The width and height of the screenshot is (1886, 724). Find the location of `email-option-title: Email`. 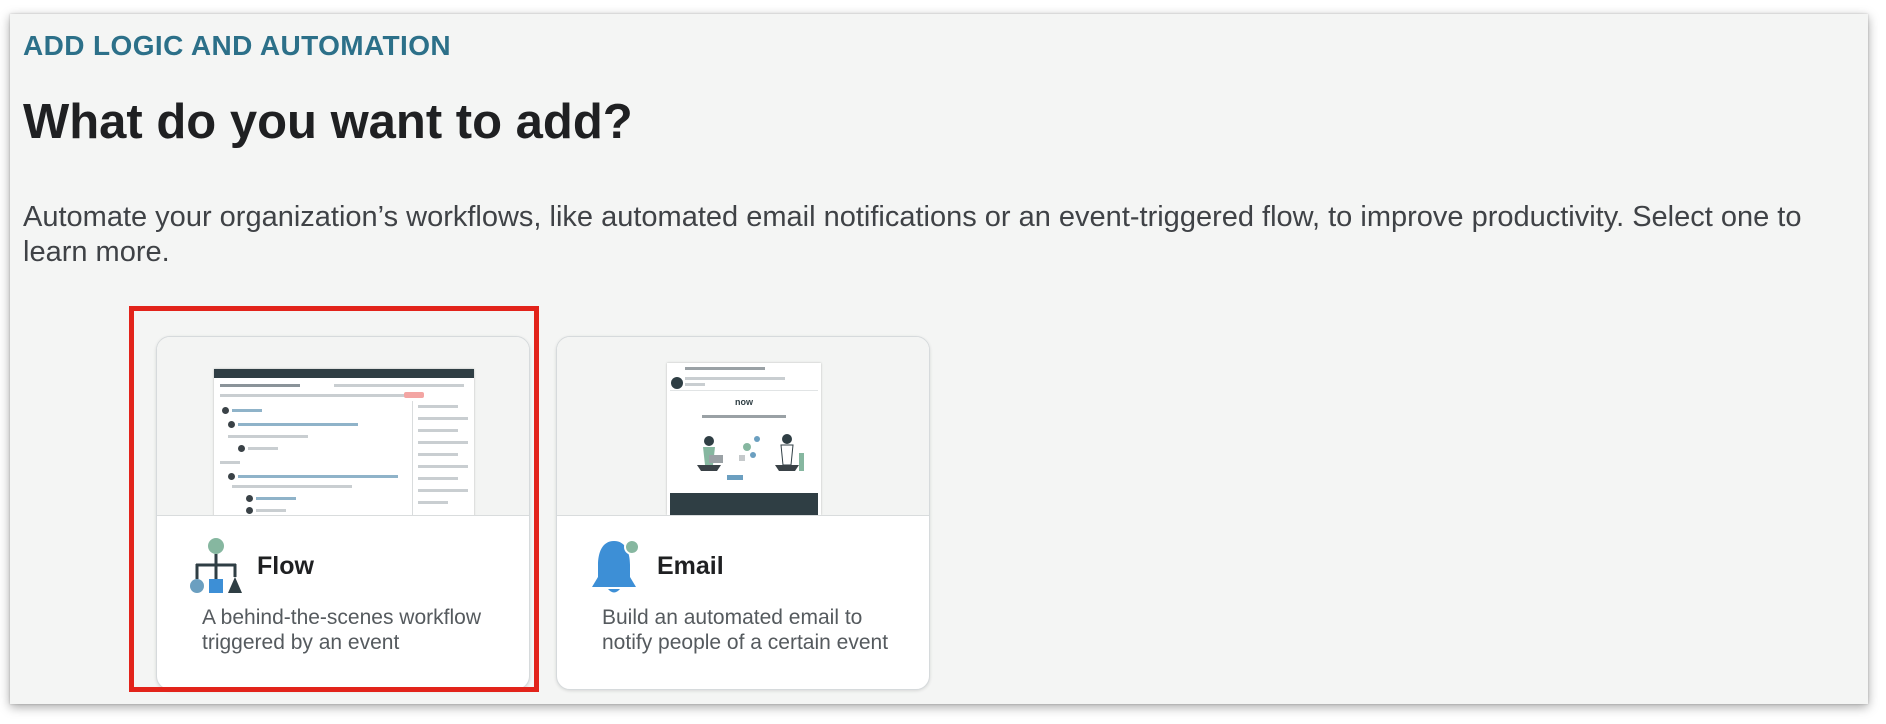

email-option-title: Email is located at coordinates (690, 566).